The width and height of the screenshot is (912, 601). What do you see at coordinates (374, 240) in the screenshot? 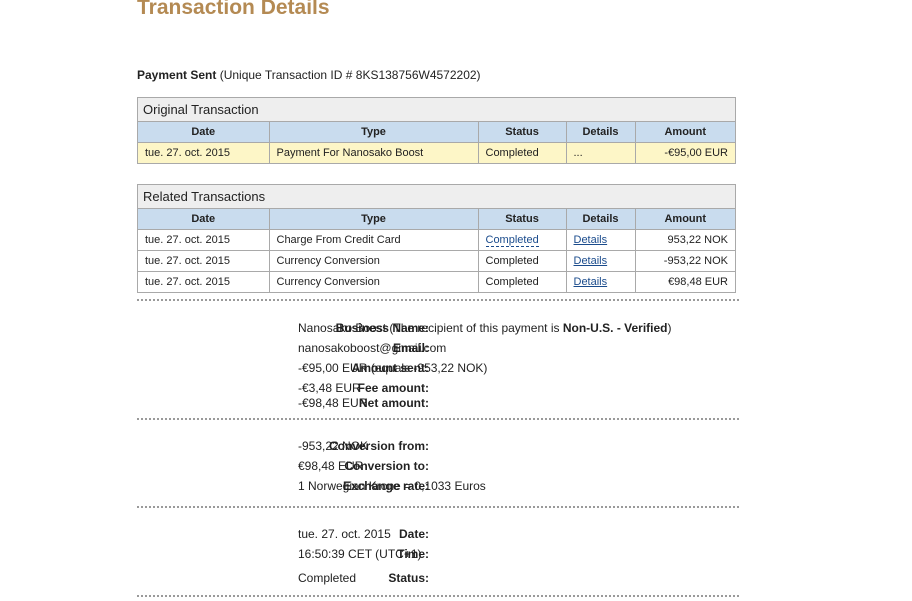
I see `row-type: Charge From Credit Card` at bounding box center [374, 240].